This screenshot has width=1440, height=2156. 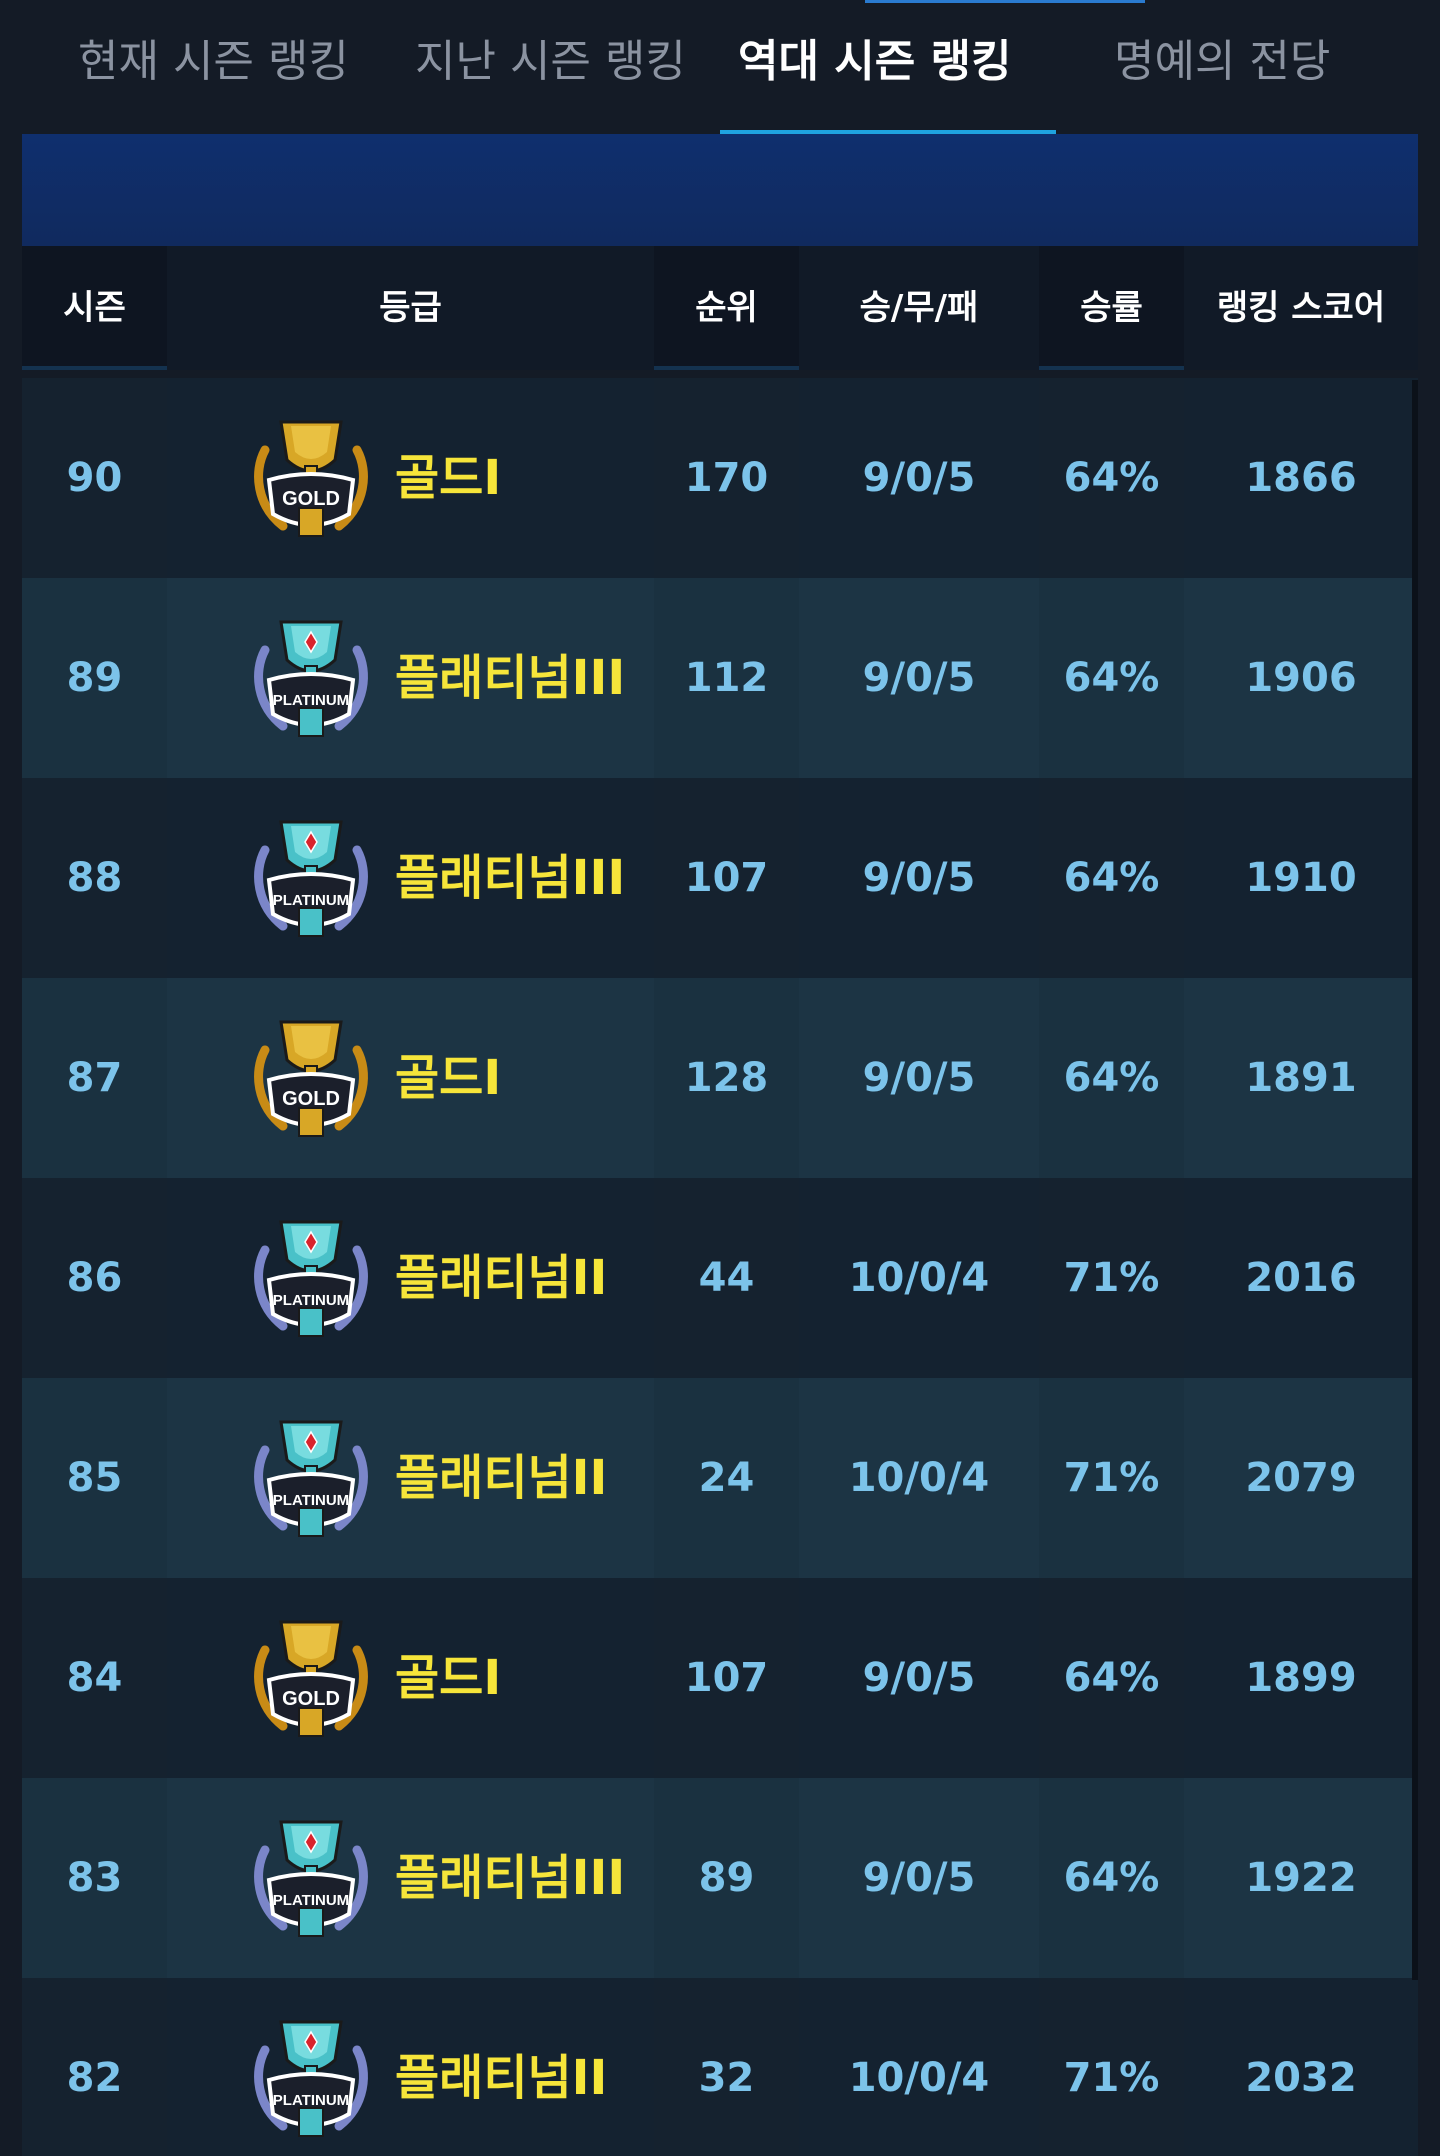 I want to click on score-cell: 2079, so click(x=1301, y=1478).